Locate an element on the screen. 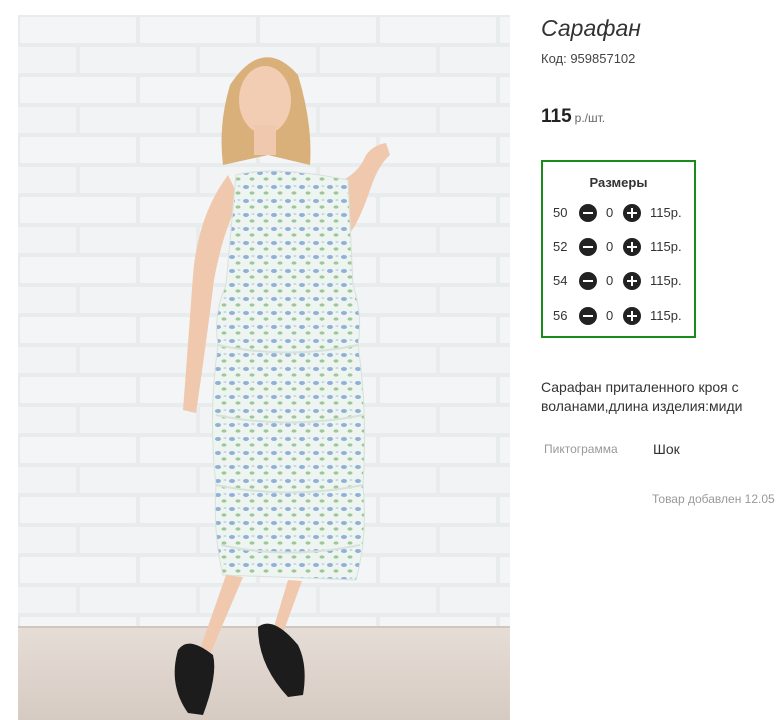 Image resolution: width=777 pixels, height=720 pixels. size-value: 54 is located at coordinates (560, 280).